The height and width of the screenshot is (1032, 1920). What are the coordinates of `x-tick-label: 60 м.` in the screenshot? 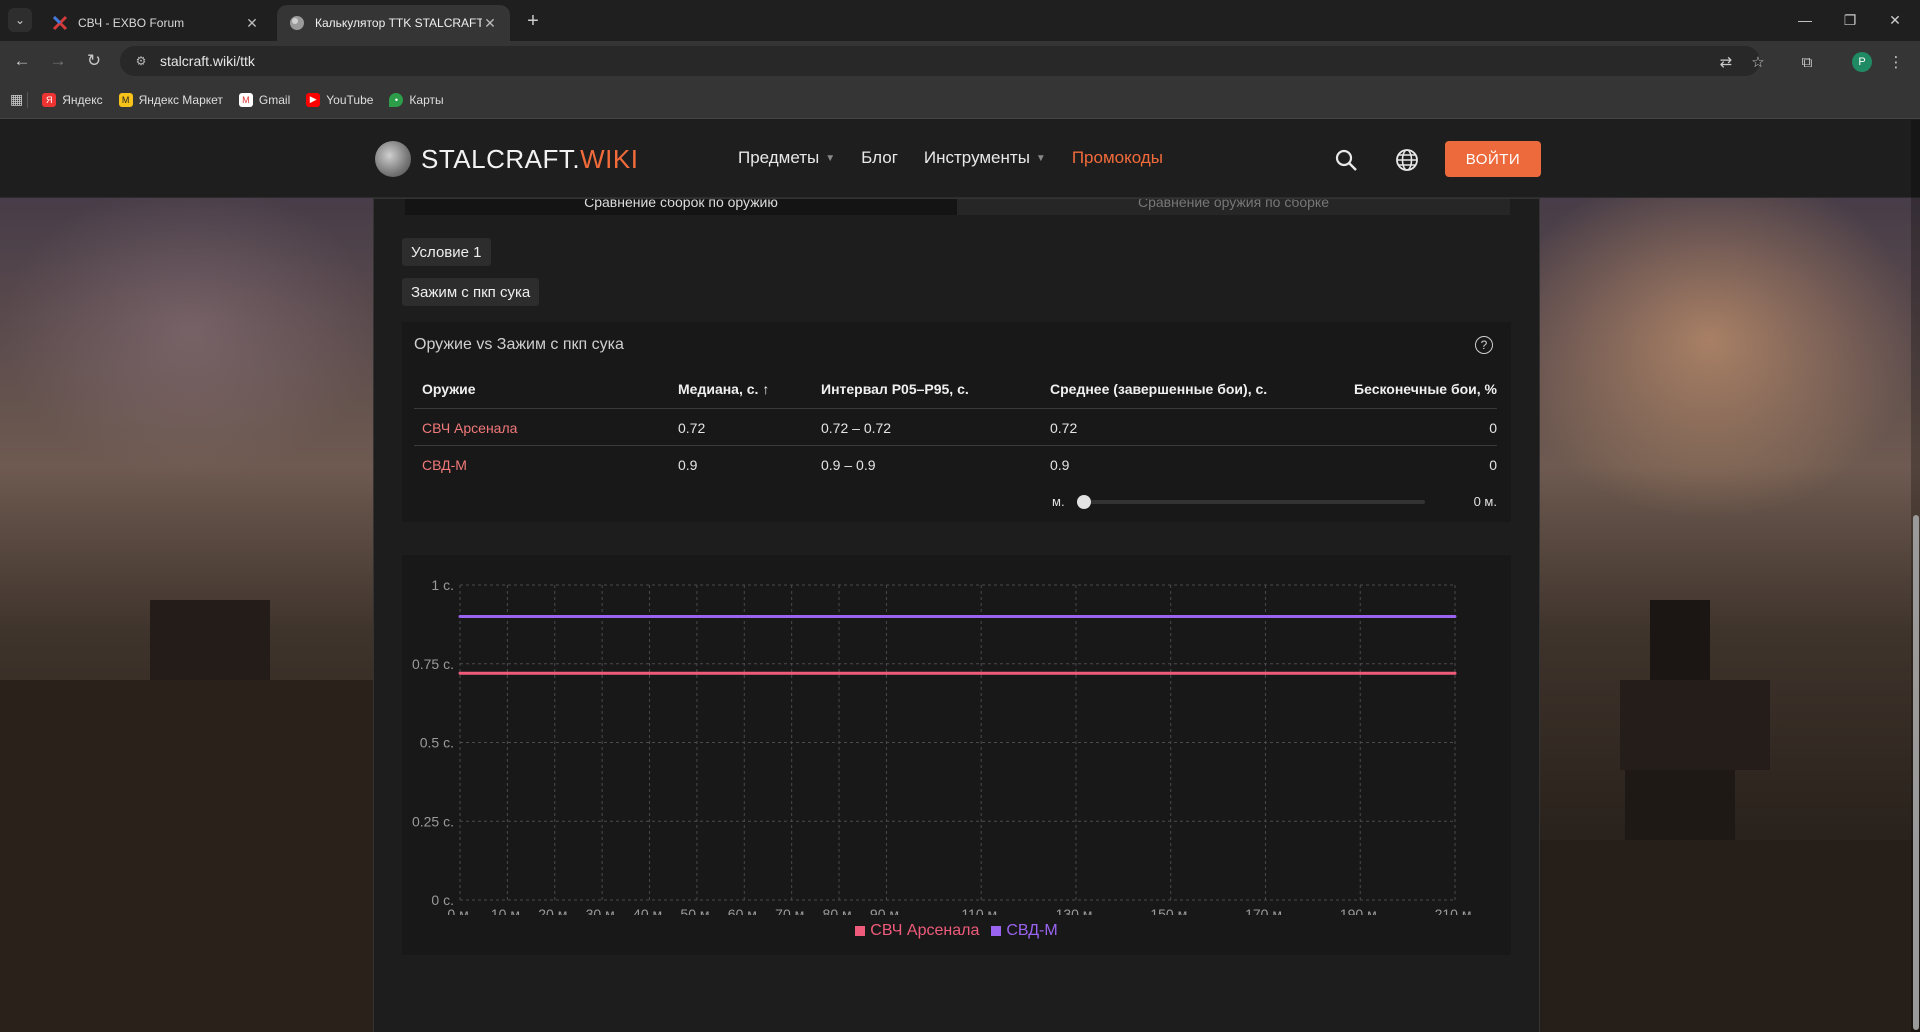 It's located at (744, 910).